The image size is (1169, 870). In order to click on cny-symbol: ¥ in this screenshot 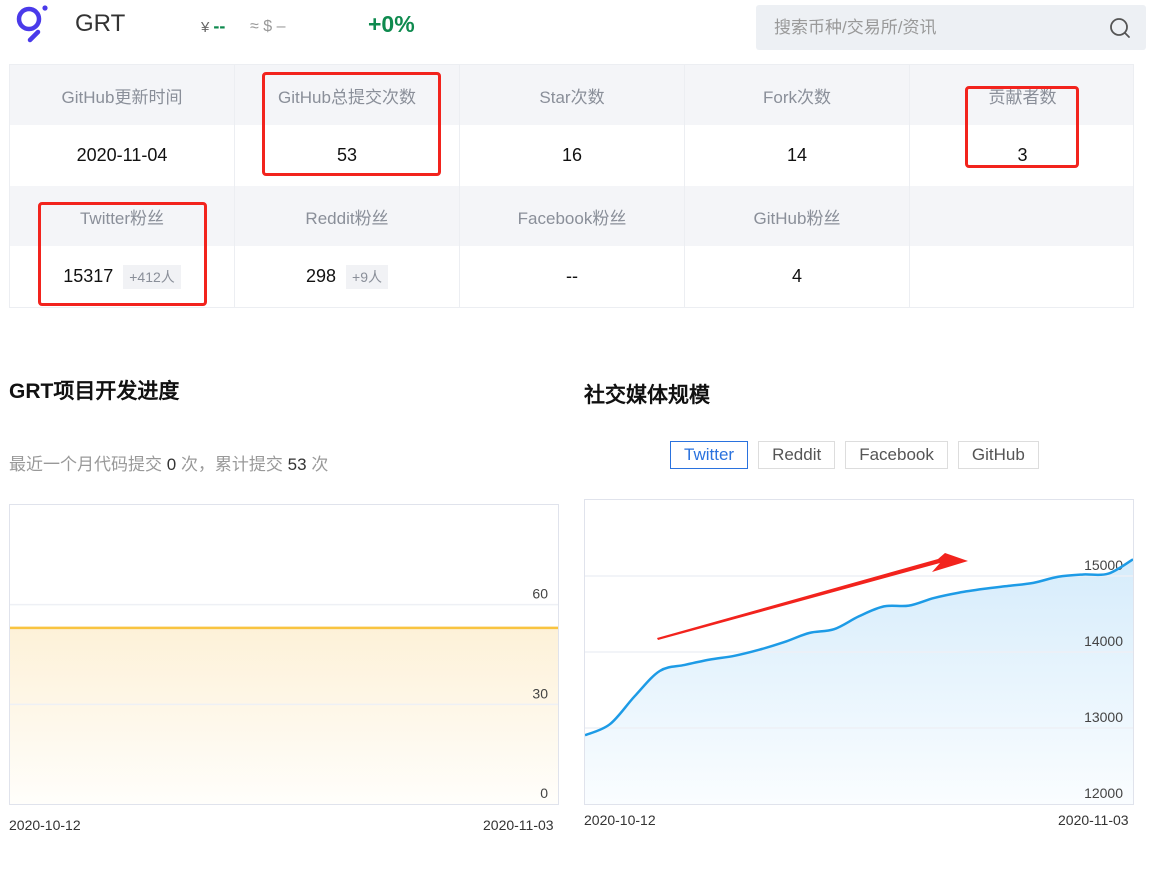, I will do `click(205, 27)`.